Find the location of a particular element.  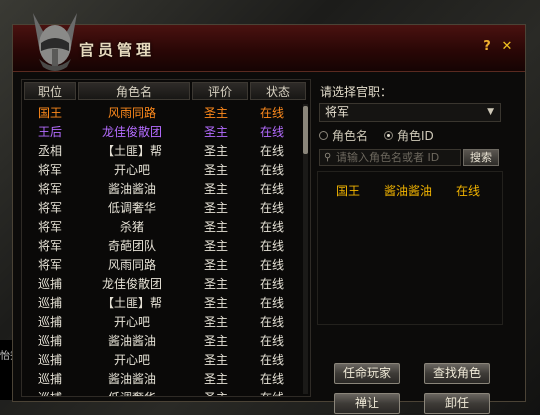

table-row: 巡捕 龙佳俊散团 圣主 在线 is located at coordinates (162, 284).